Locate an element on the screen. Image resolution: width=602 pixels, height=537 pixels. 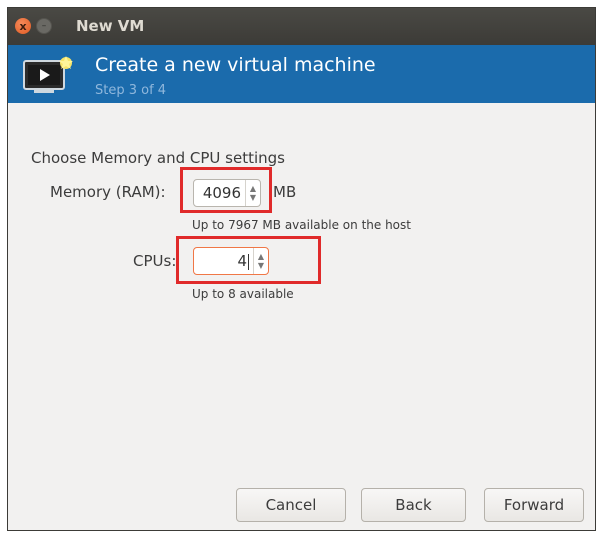
memory-label: Memory (RAM): is located at coordinates (108, 192).